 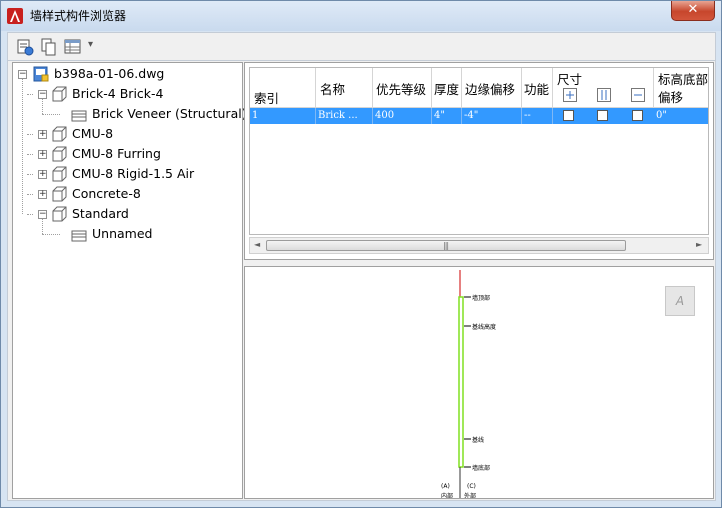 I want to click on cell-index: 1, so click(x=283, y=116).